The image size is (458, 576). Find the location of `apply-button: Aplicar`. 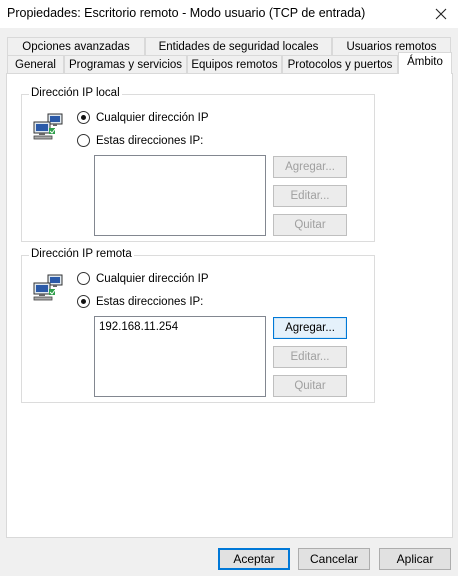

apply-button: Aplicar is located at coordinates (415, 559).